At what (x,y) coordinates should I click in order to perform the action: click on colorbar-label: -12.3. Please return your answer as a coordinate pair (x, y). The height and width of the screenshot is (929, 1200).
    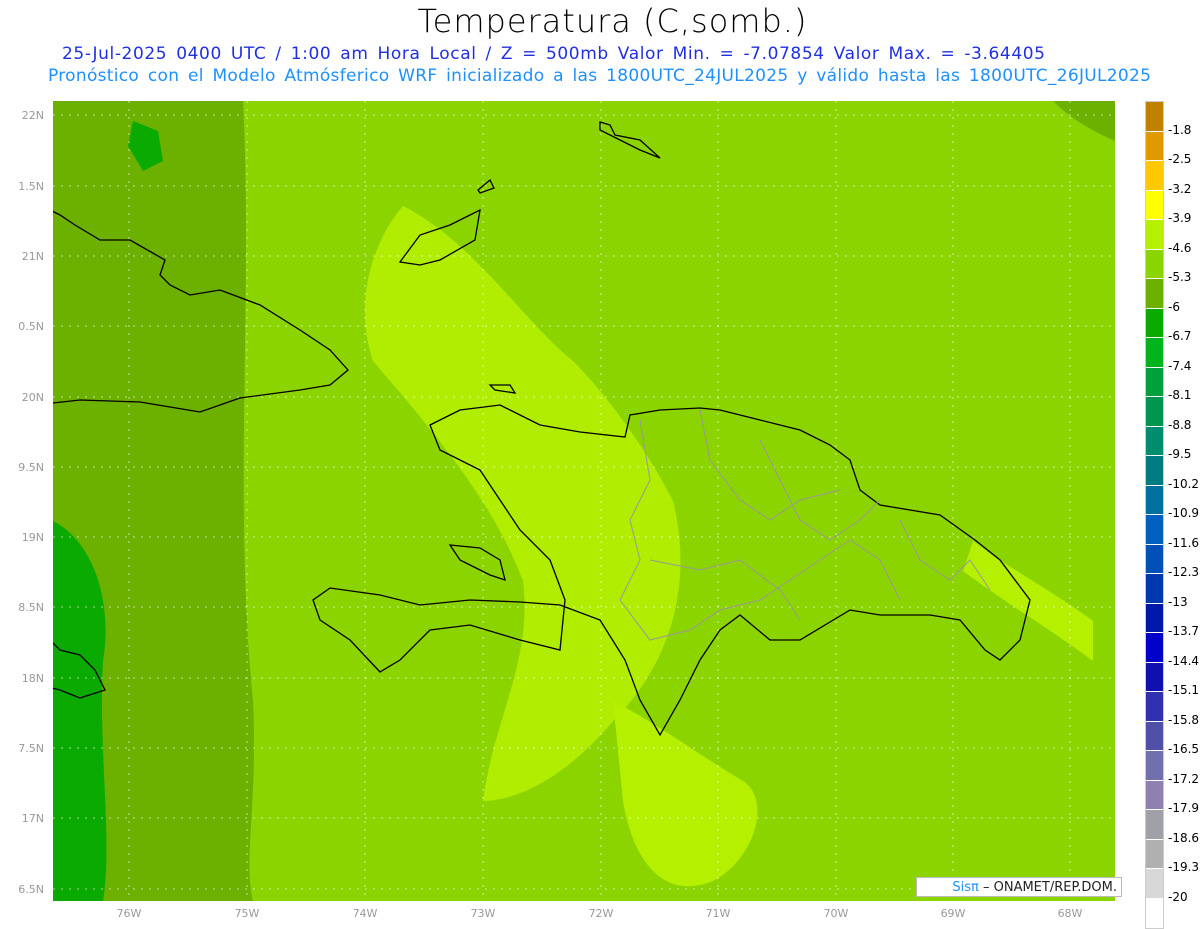
    Looking at the image, I should click on (1184, 572).